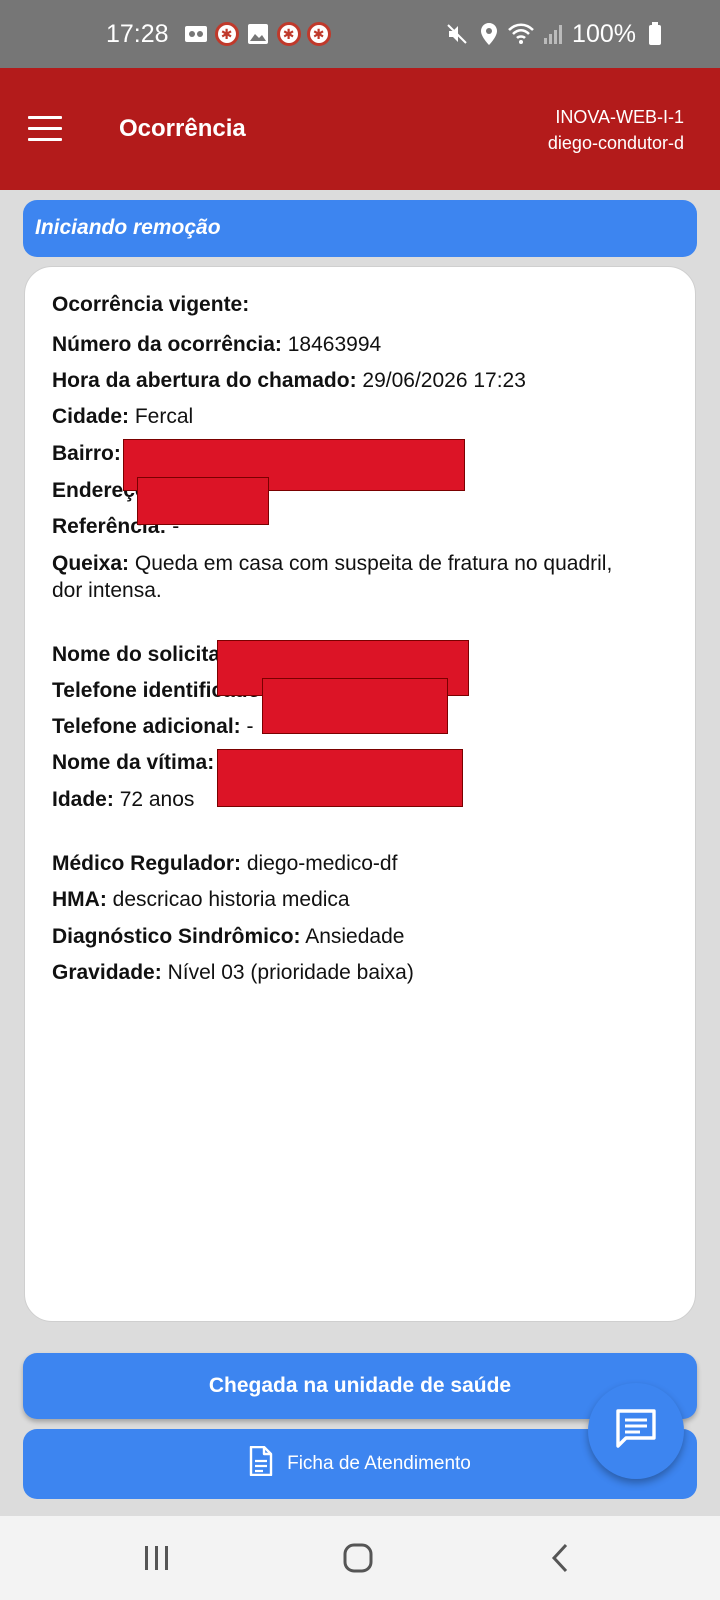 This screenshot has height=1600, width=720. Describe the element at coordinates (340, 778) in the screenshot. I see `redaction-victim-name` at that location.